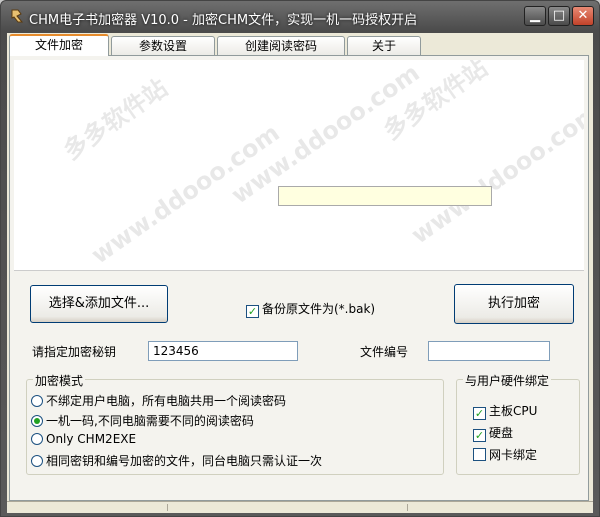 Image resolution: width=600 pixels, height=517 pixels. Describe the element at coordinates (384, 352) in the screenshot. I see `file-number-label: 文件编号` at that location.